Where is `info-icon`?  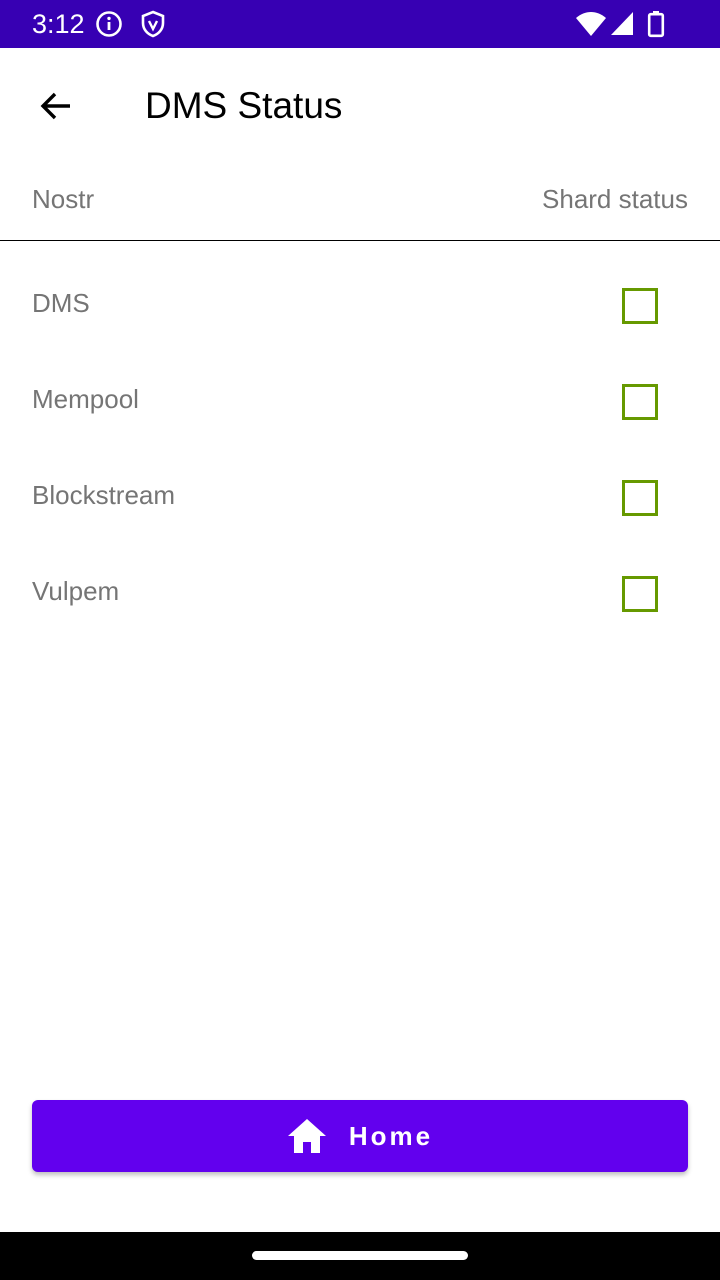 info-icon is located at coordinates (109, 24).